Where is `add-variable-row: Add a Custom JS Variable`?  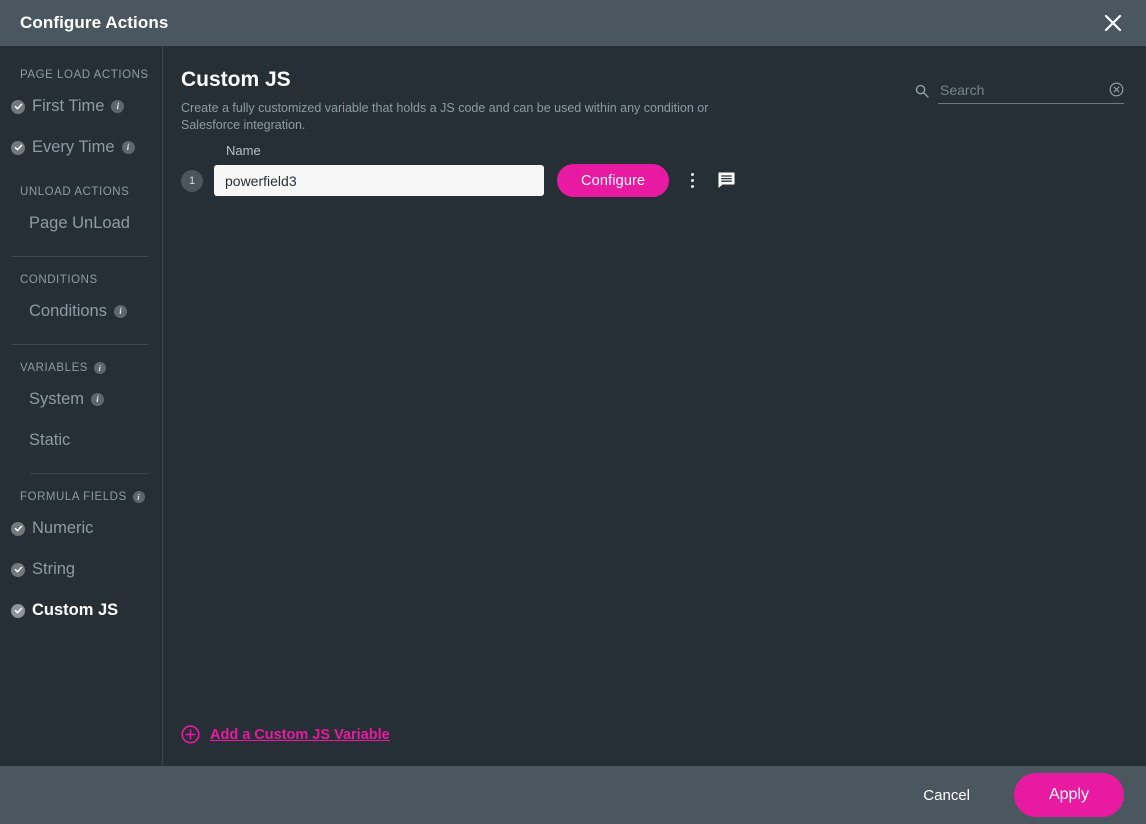 add-variable-row: Add a Custom JS Variable is located at coordinates (654, 745).